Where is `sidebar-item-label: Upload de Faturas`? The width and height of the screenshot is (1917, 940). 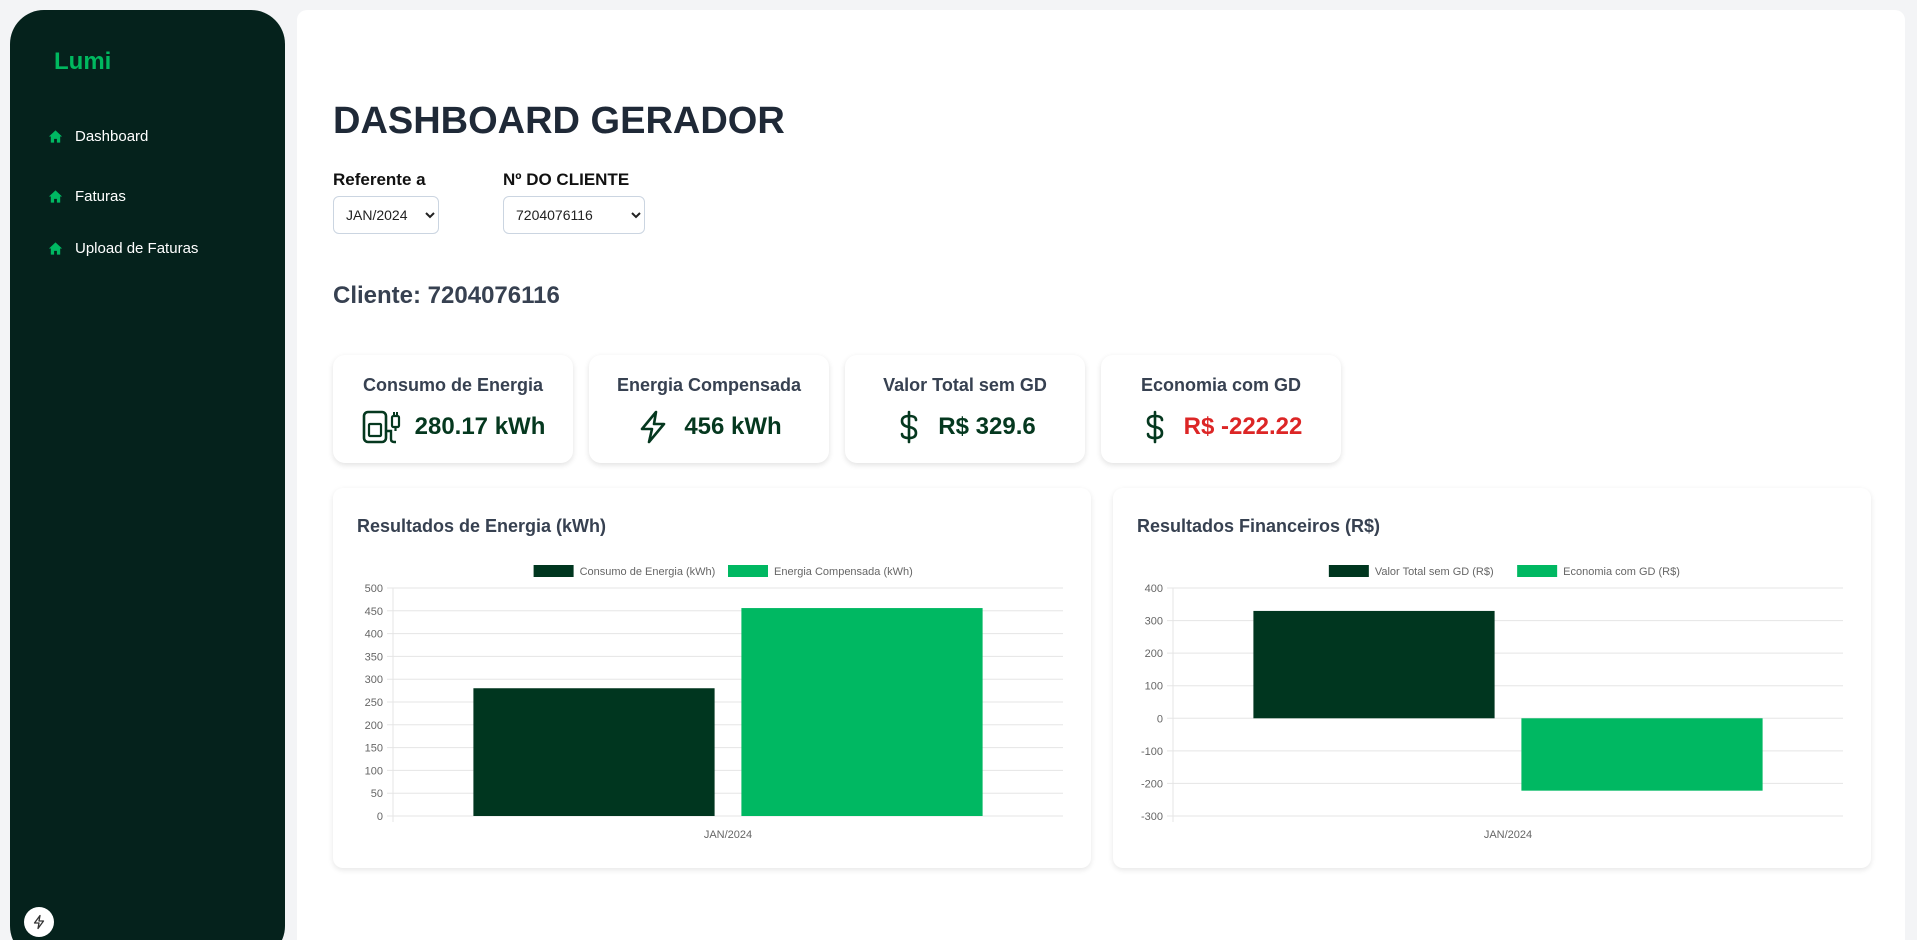
sidebar-item-label: Upload de Faturas is located at coordinates (137, 248).